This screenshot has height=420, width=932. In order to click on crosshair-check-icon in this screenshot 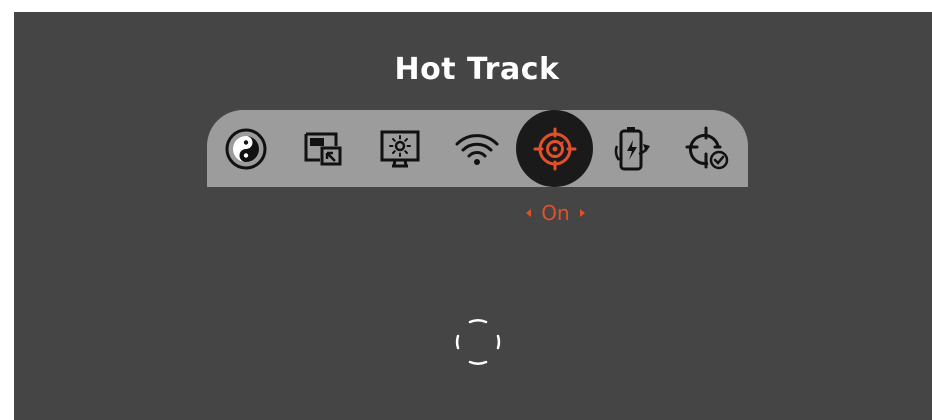, I will do `click(706, 147)`.